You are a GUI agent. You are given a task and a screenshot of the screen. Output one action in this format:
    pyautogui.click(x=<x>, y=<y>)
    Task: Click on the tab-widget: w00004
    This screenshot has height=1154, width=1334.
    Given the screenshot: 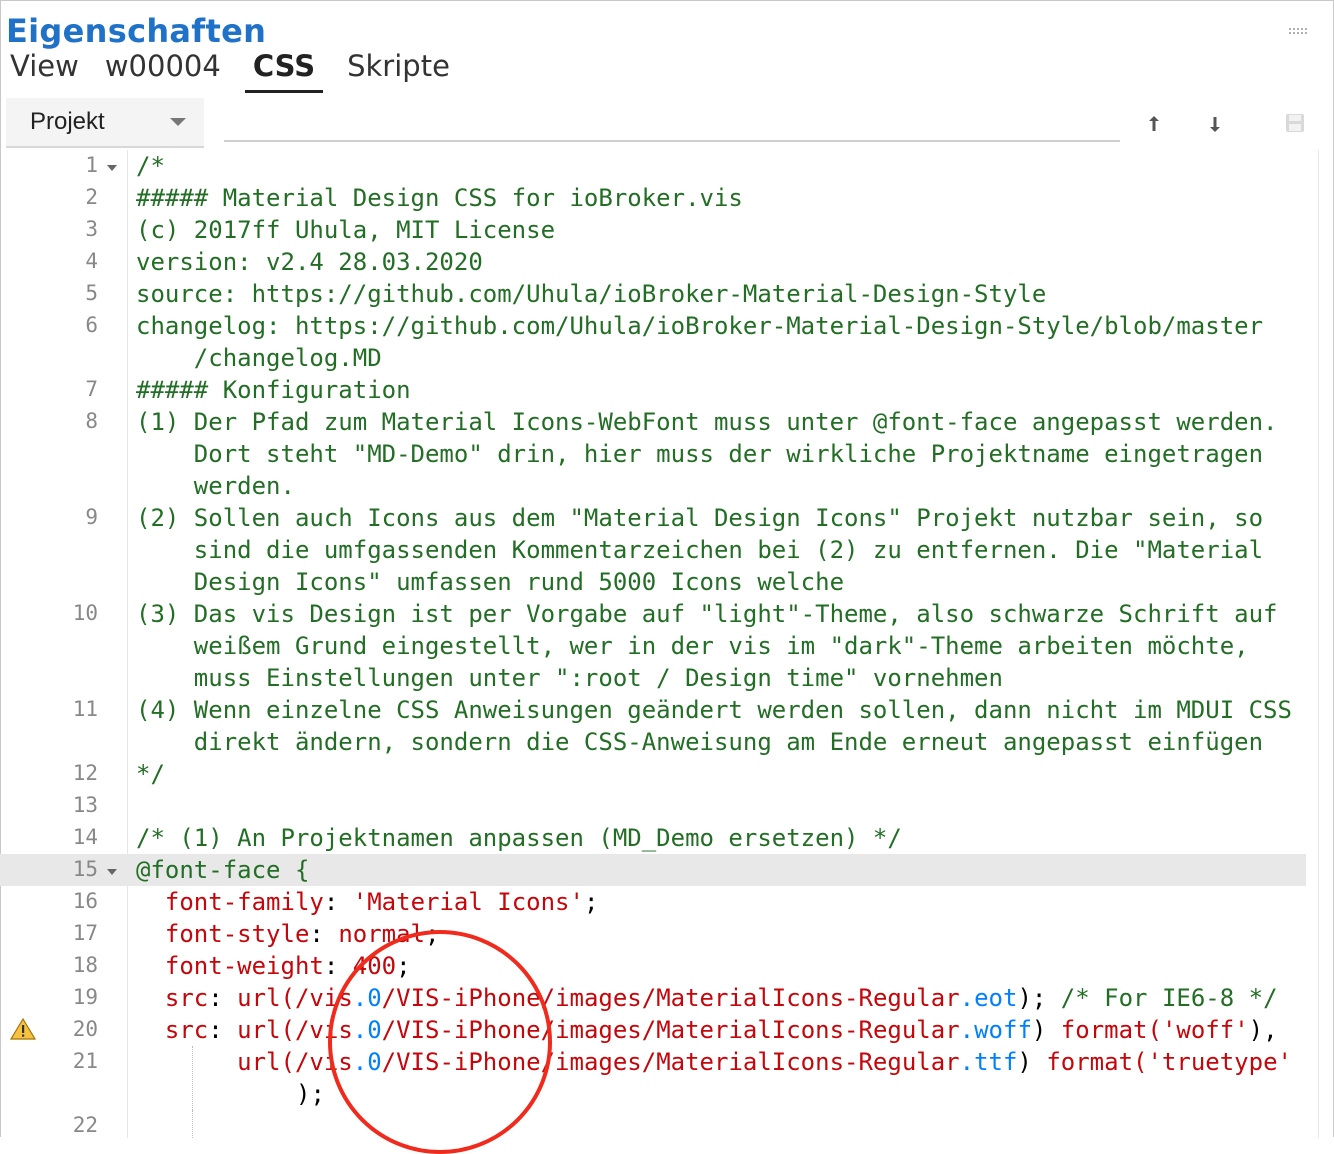 What is the action you would take?
    pyautogui.click(x=163, y=68)
    